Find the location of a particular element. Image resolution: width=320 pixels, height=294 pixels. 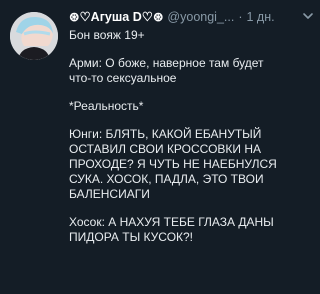

tweet-header: ⊛♡Агуша D♡⊛ @yoongi_... · 1 дн. is located at coordinates (193, 17).